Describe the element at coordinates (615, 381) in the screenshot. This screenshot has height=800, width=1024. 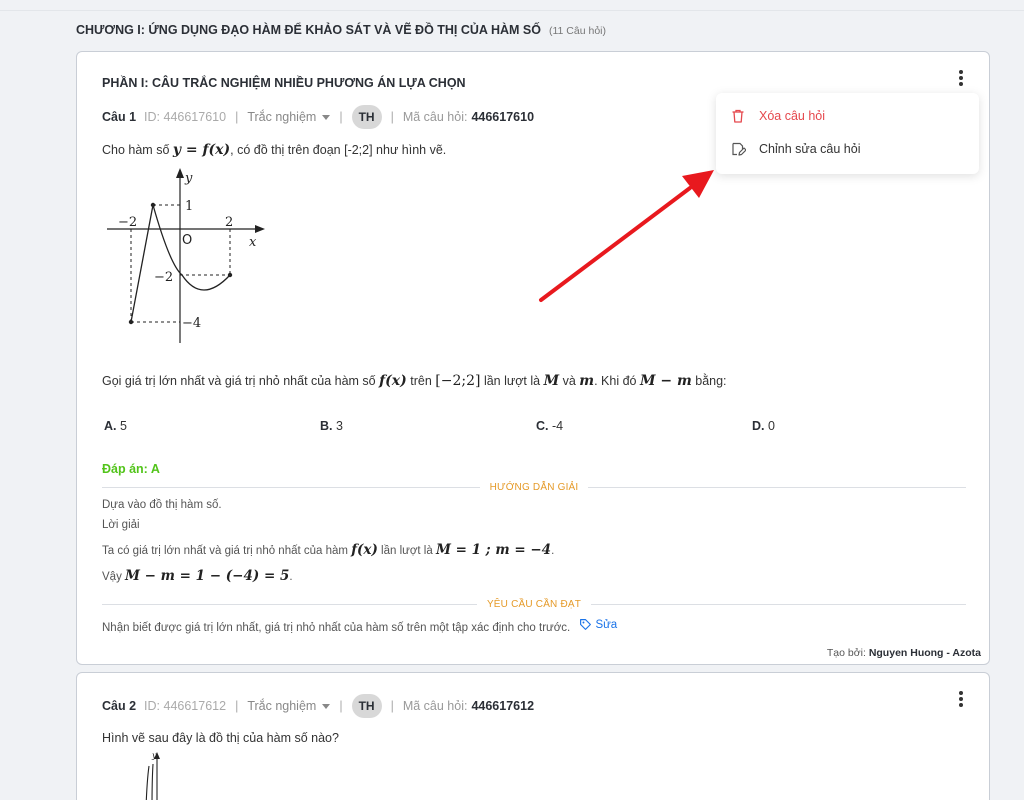
I see `prompt-text: . Khi đó` at that location.